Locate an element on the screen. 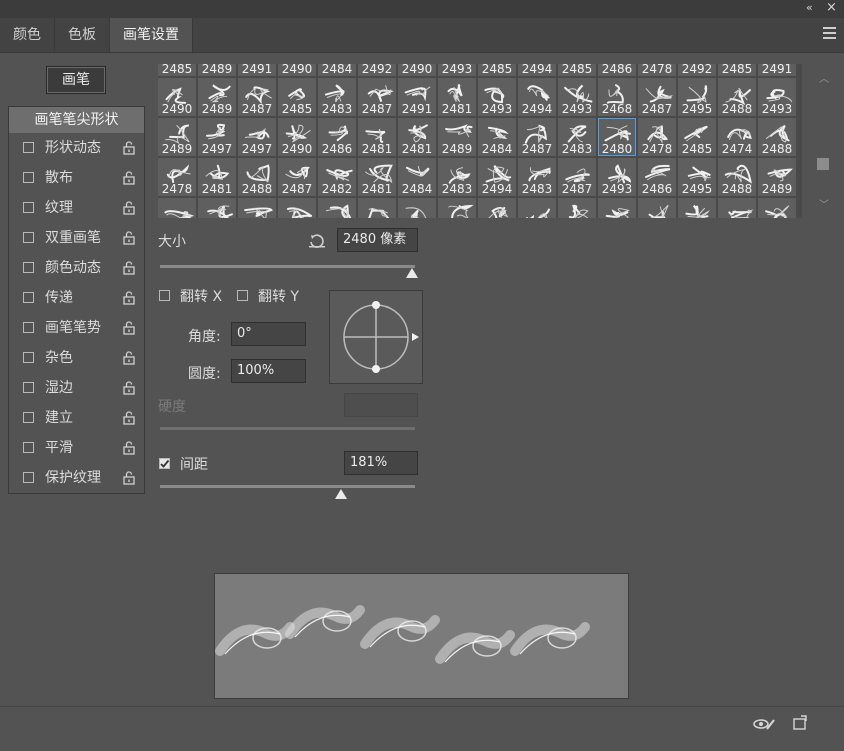  sidebar-item: 散布 is located at coordinates (76, 178).